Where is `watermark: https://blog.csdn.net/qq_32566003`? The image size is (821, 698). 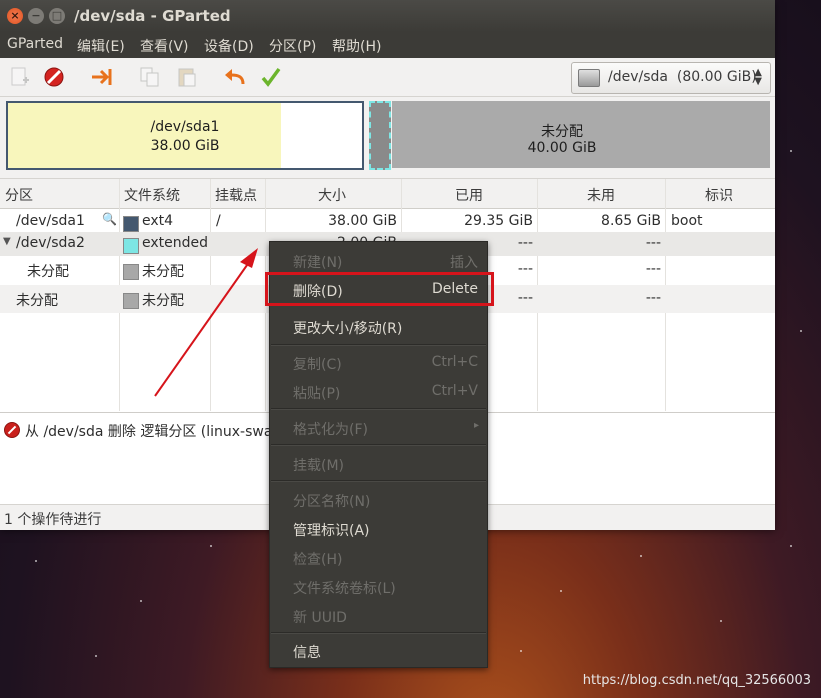
watermark: https://blog.csdn.net/qq_32566003 is located at coordinates (696, 680).